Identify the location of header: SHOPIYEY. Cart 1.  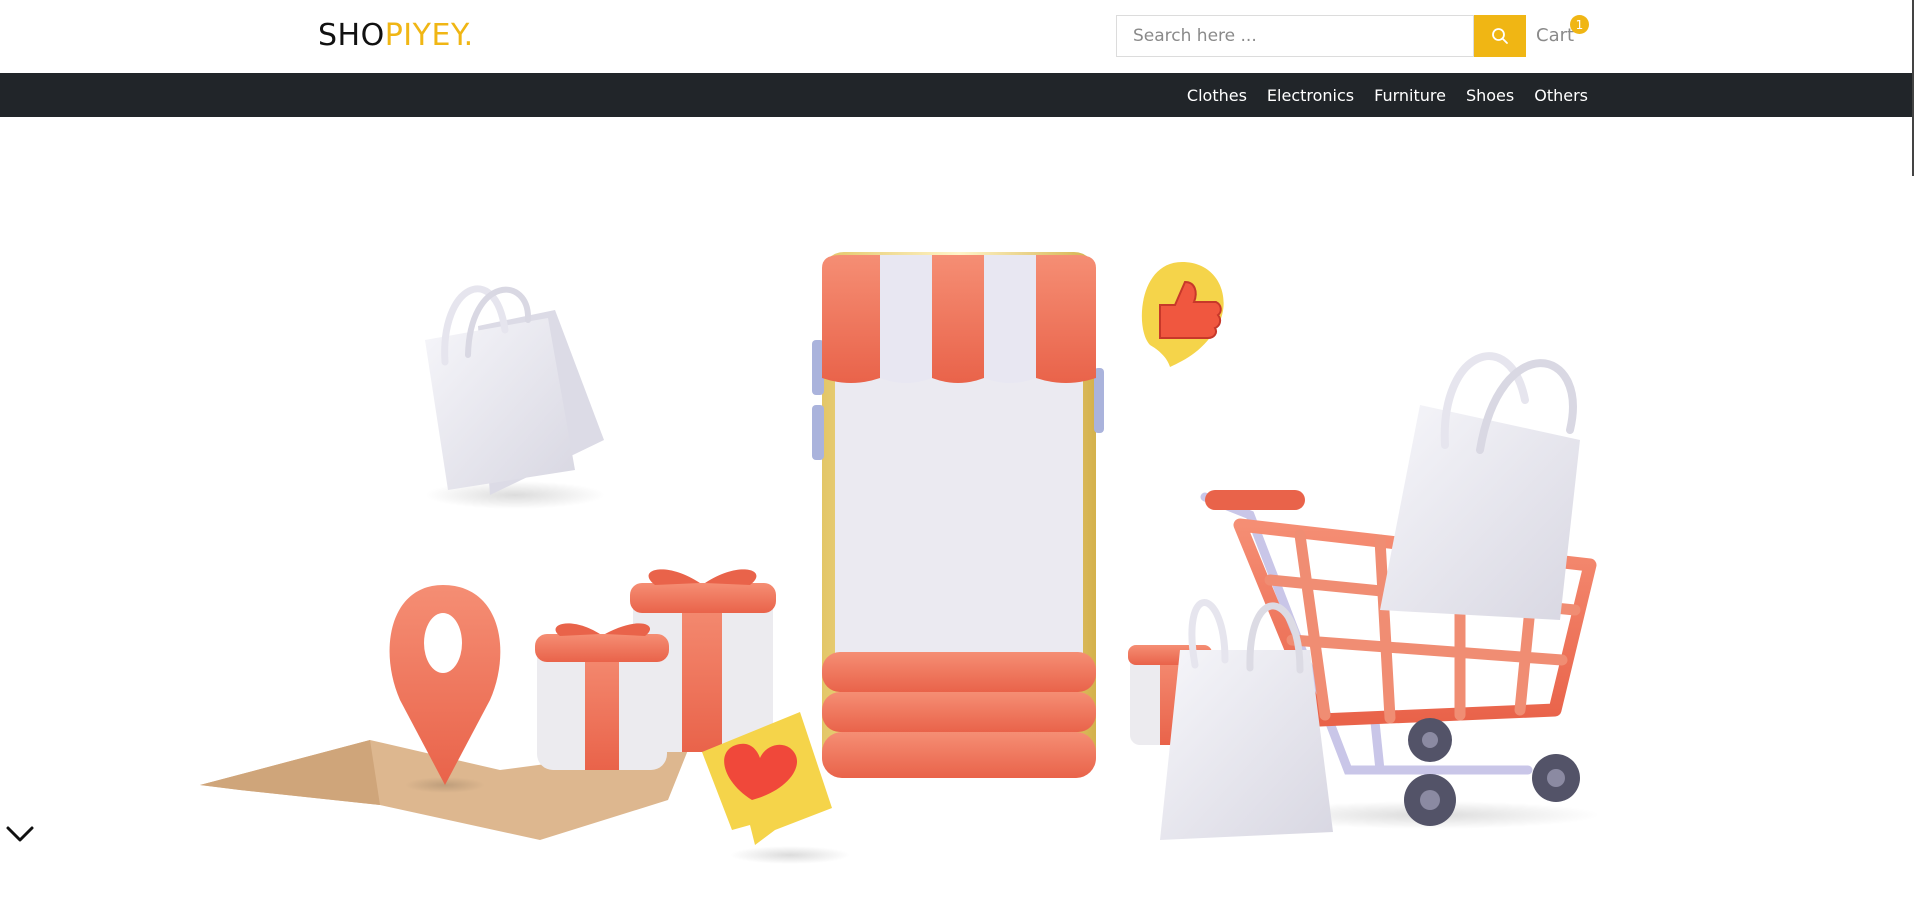
(957, 36).